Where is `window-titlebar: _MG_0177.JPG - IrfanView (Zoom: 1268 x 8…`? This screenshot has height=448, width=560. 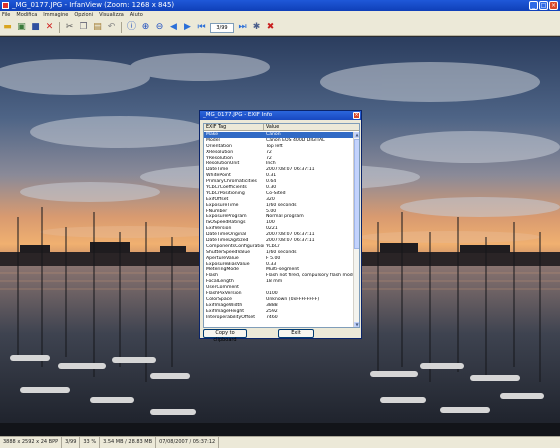
window-titlebar: _MG_0177.JPG - IrfanView (Zoom: 1268 x 8… is located at coordinates (280, 5).